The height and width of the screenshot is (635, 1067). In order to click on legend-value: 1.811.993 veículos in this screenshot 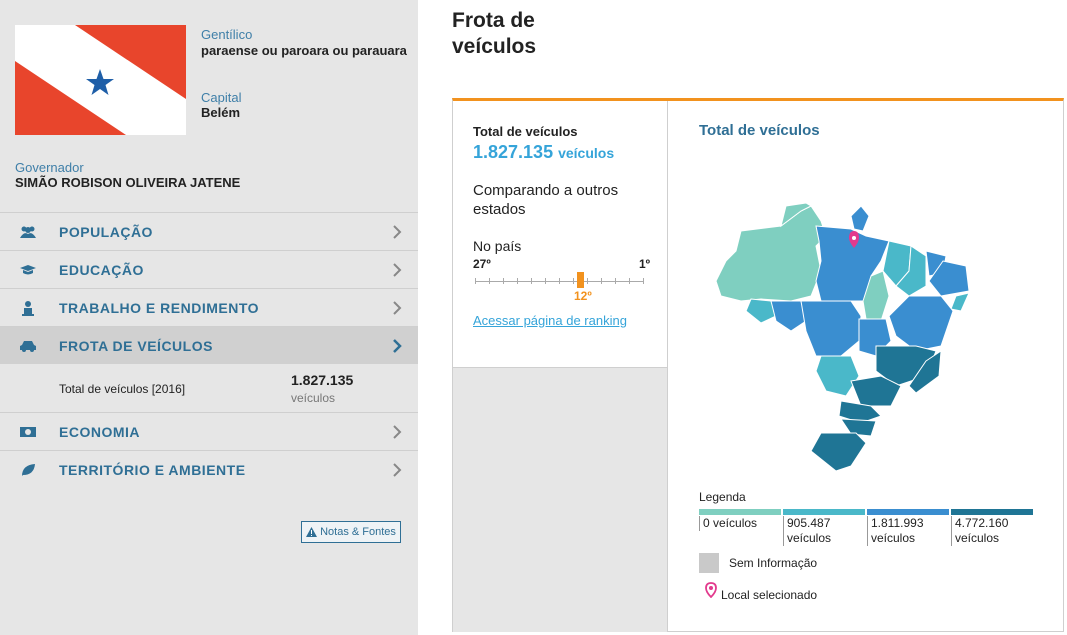, I will do `click(908, 531)`.